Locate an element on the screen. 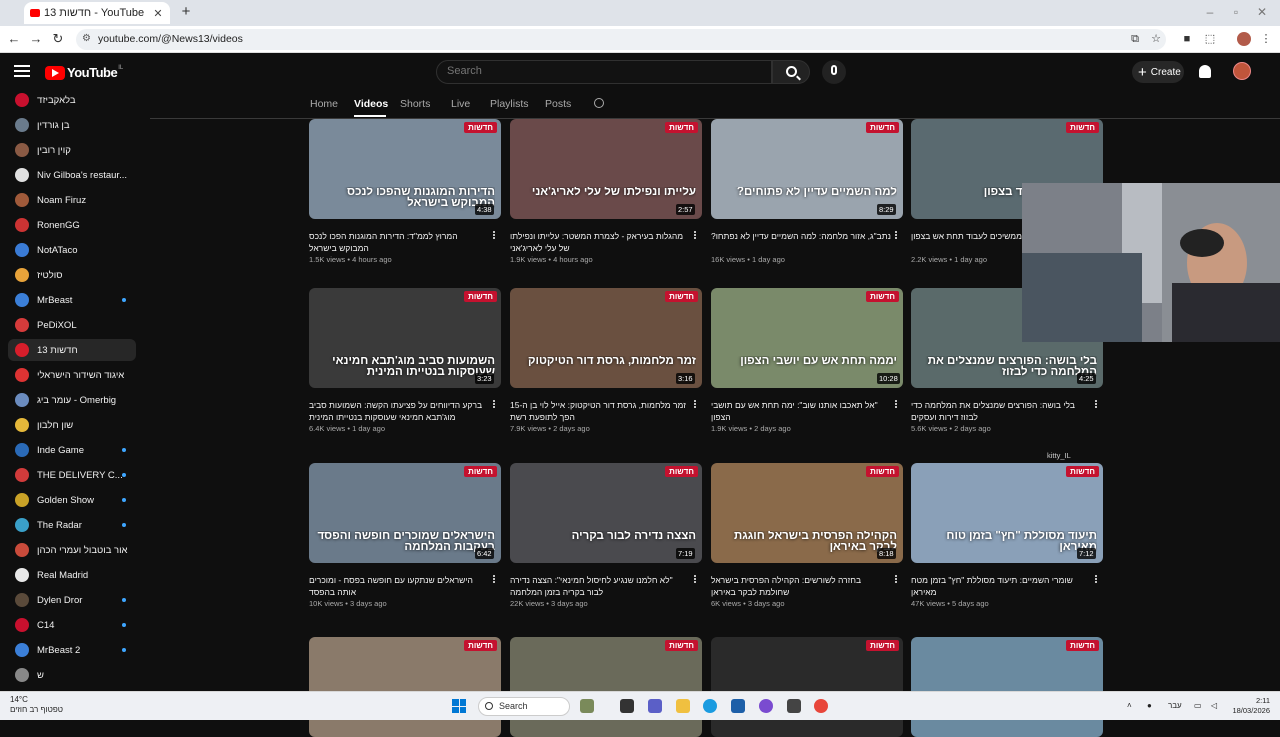 This screenshot has width=1280, height=737. forward-icon: → is located at coordinates (36, 39).